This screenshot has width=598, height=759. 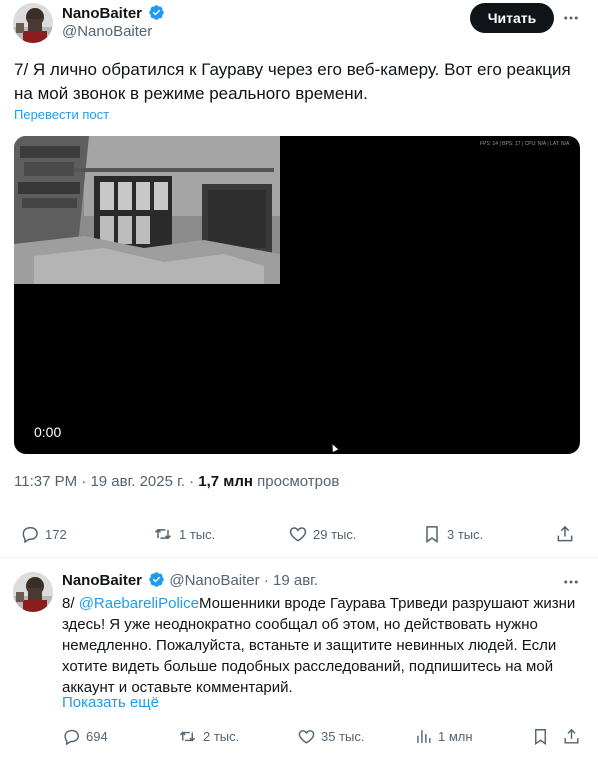 I want to click on like-button: 29 тыс., so click(x=322, y=534).